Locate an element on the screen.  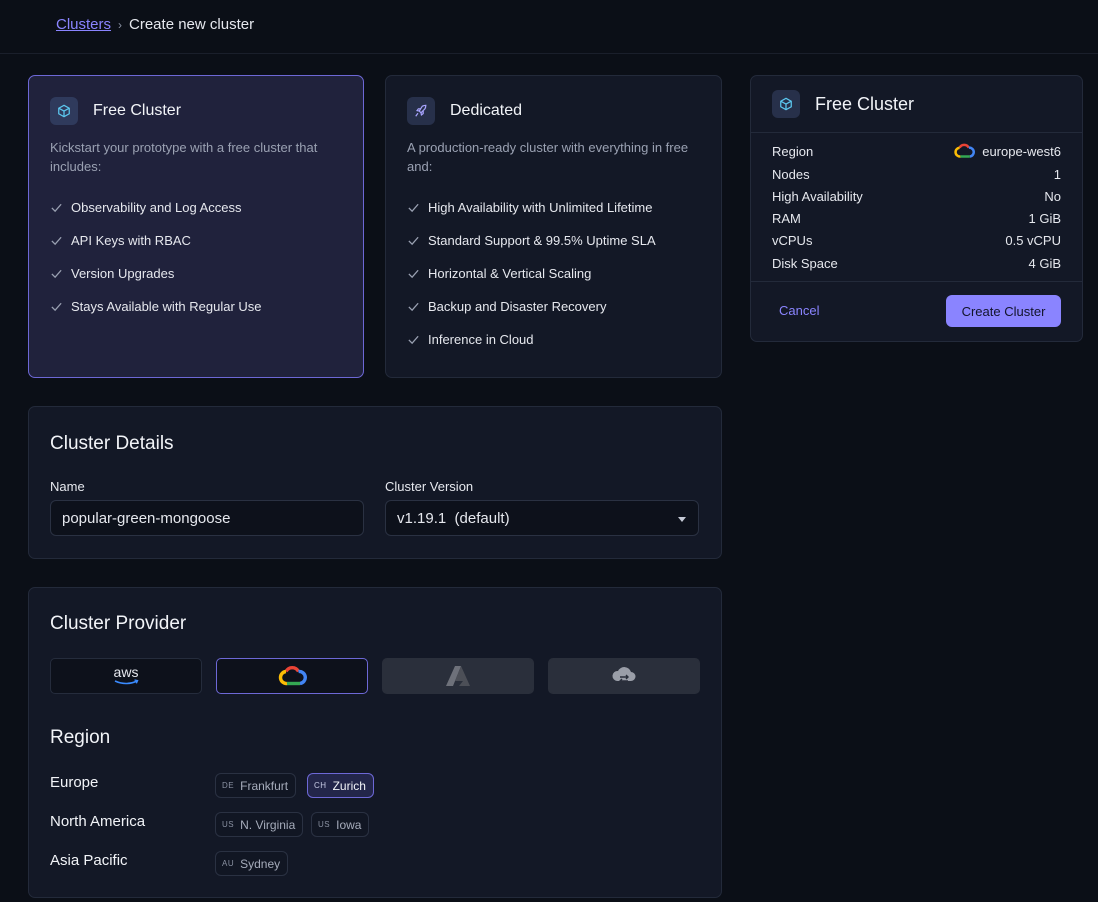
region-chip-iowa: US Iowa is located at coordinates (340, 824).